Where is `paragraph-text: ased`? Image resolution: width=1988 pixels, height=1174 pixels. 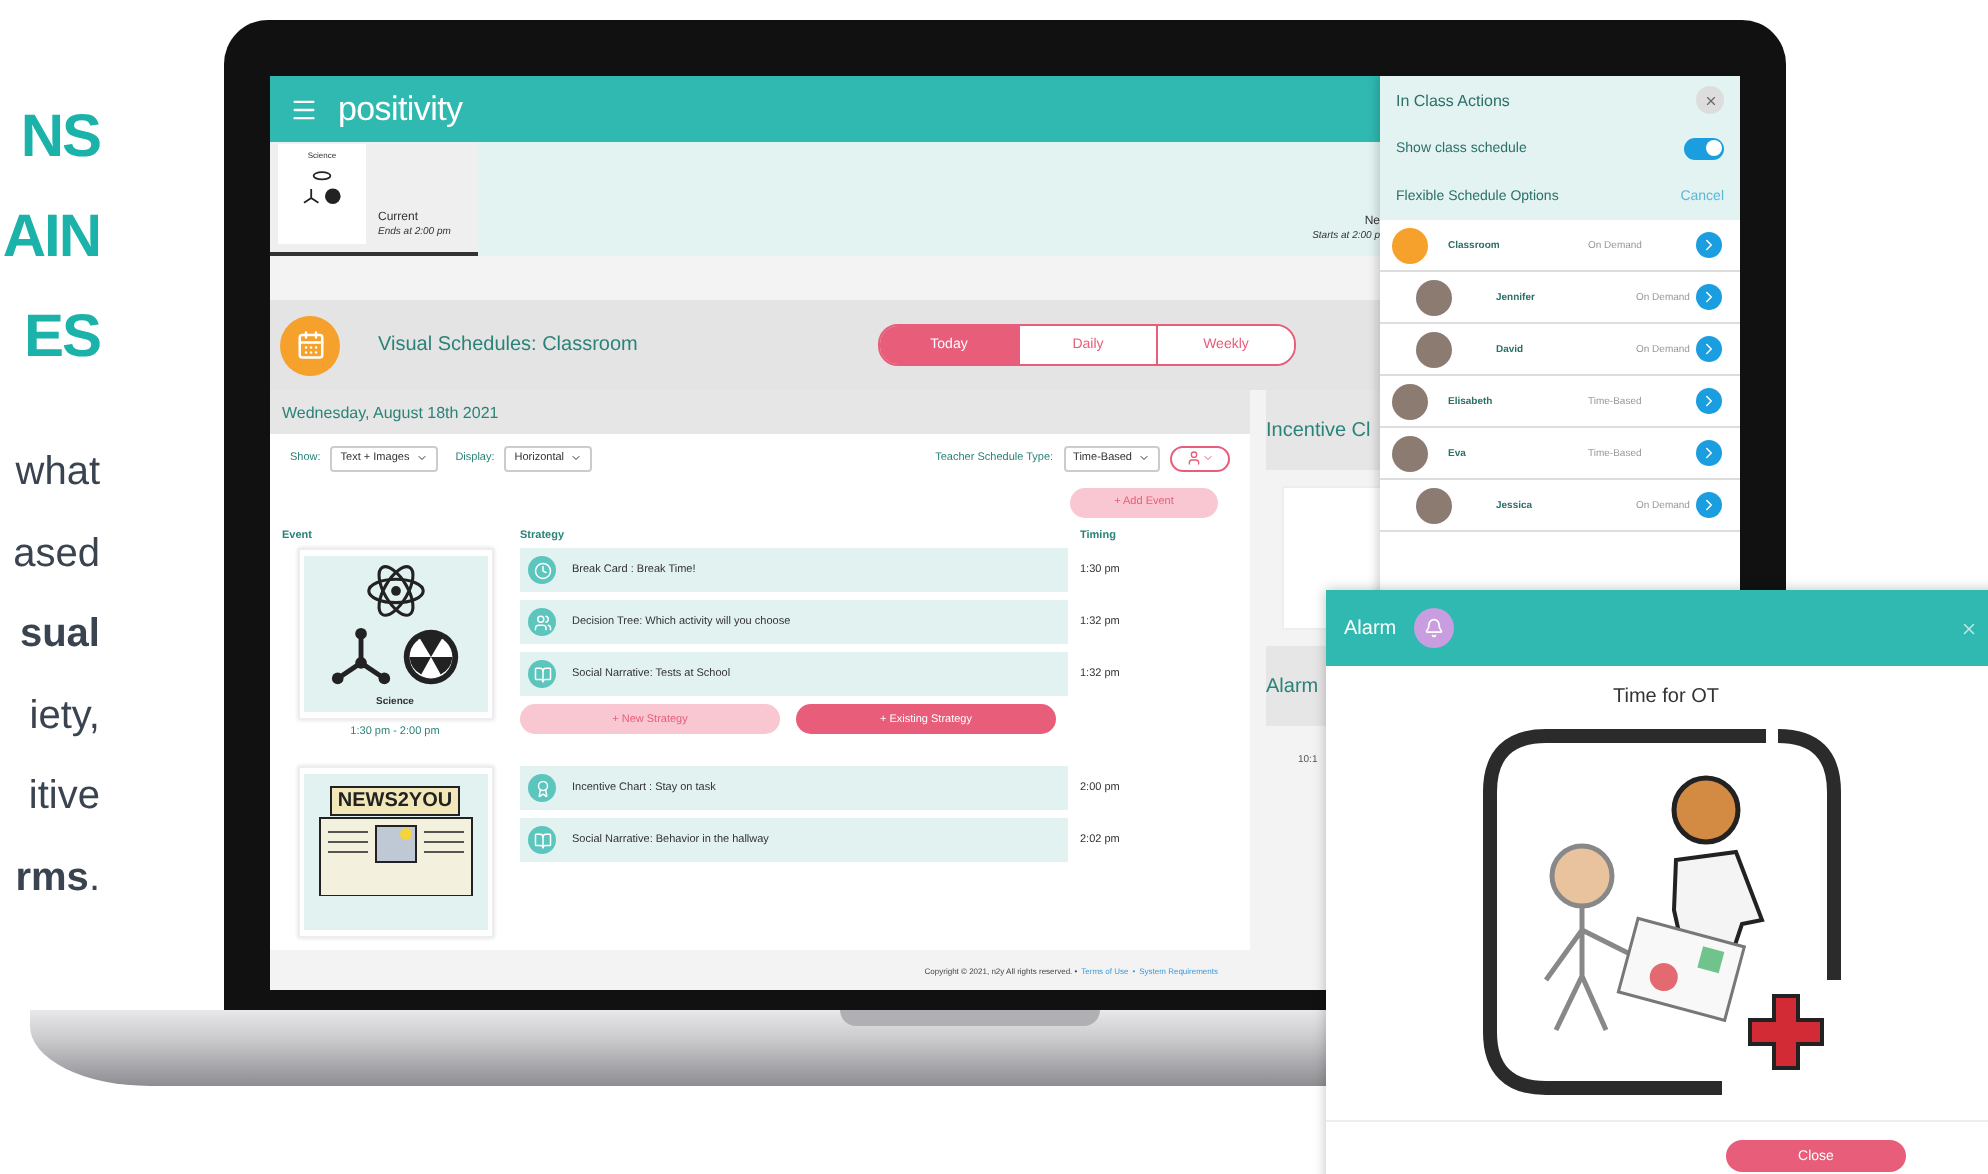
paragraph-text: ased is located at coordinates (56, 554).